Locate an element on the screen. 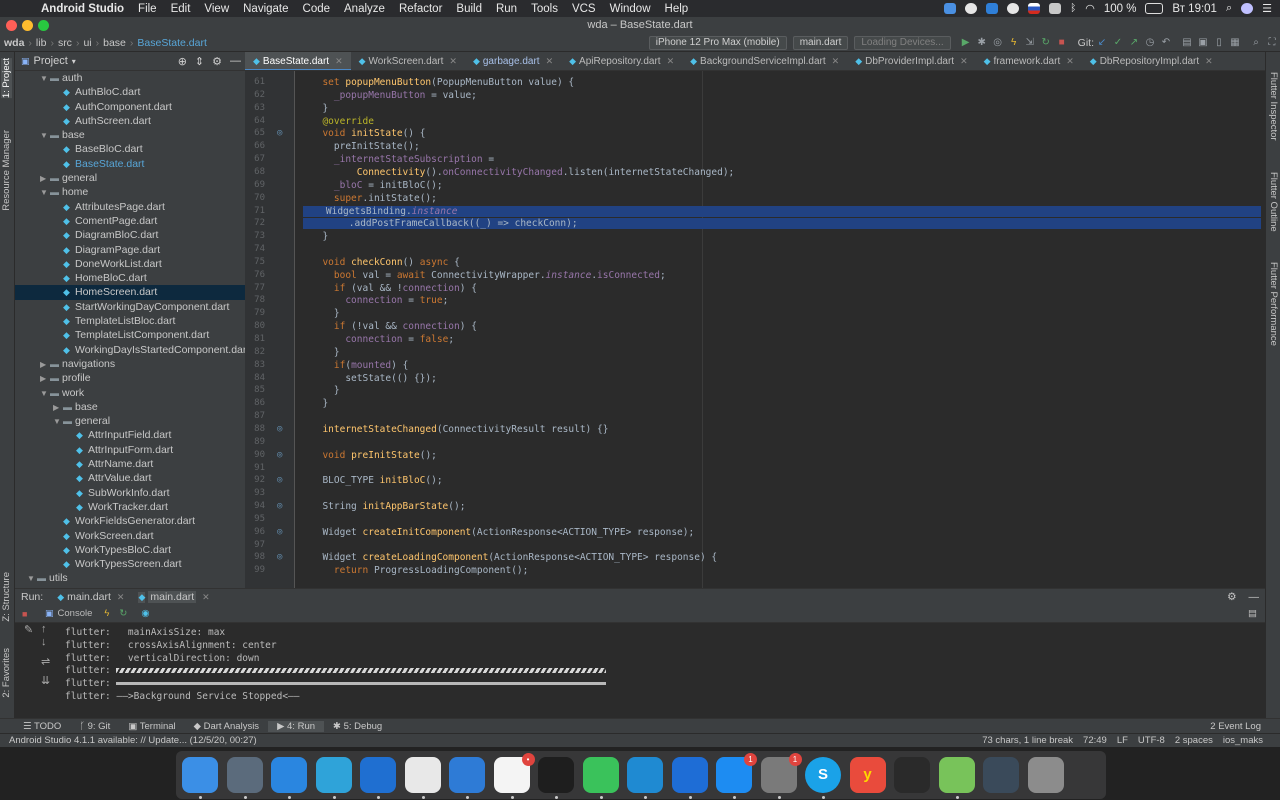 The height and width of the screenshot is (800, 1280). git-rollback-icon: ↶ is located at coordinates (1166, 42).